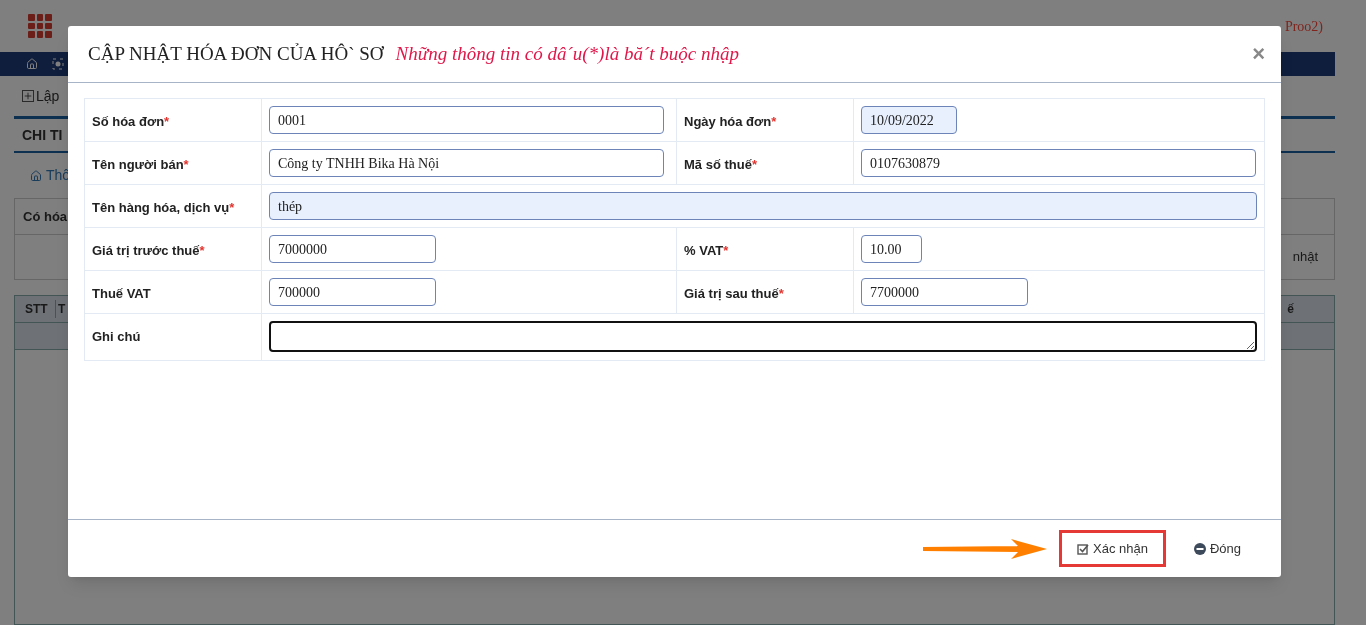  Describe the element at coordinates (1217, 548) in the screenshot. I see `close-dialog-button: Đóng` at that location.